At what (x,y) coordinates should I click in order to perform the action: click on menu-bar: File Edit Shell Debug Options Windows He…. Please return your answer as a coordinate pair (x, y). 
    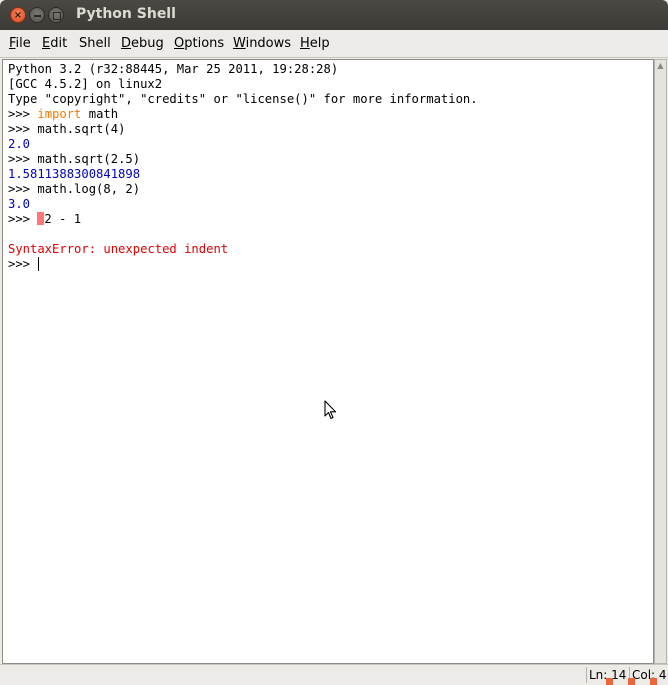
    Looking at the image, I should click on (334, 44).